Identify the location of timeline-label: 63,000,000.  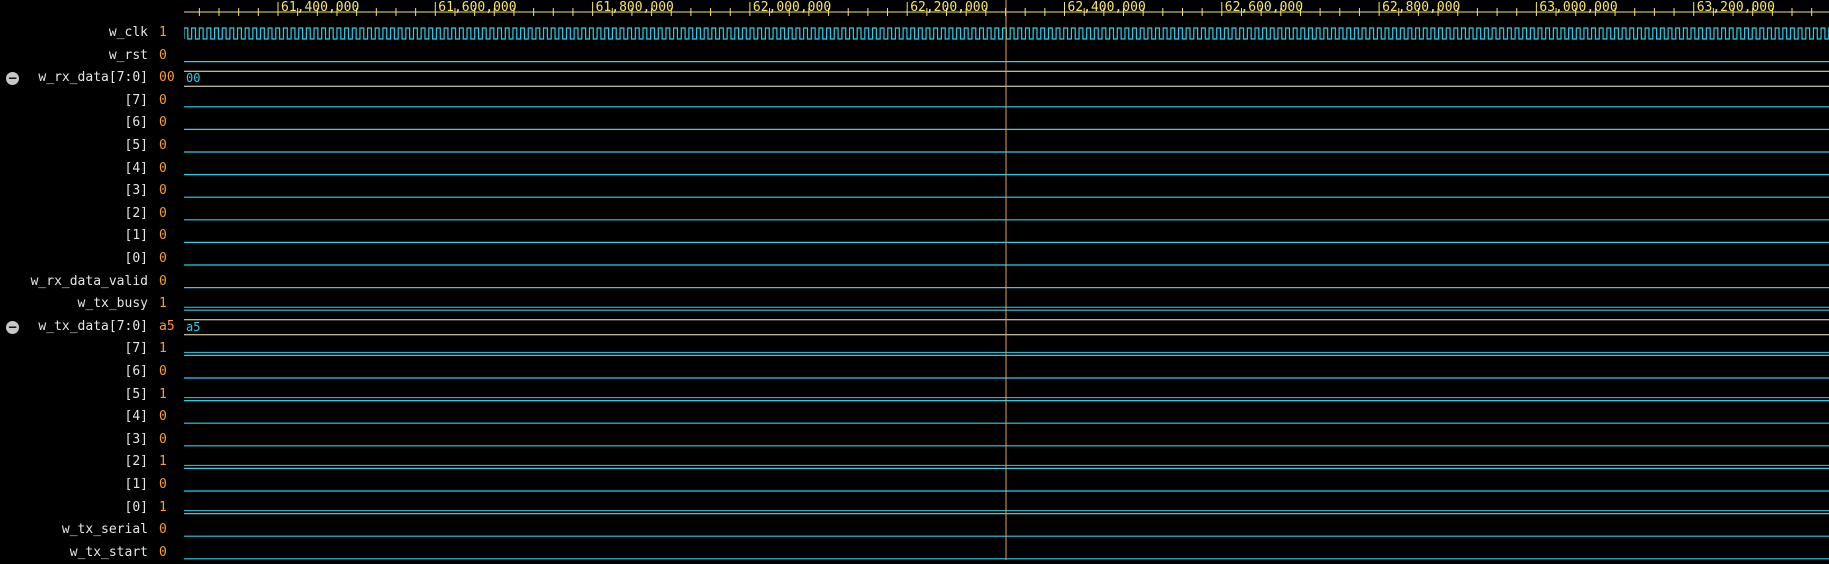
(1578, 7).